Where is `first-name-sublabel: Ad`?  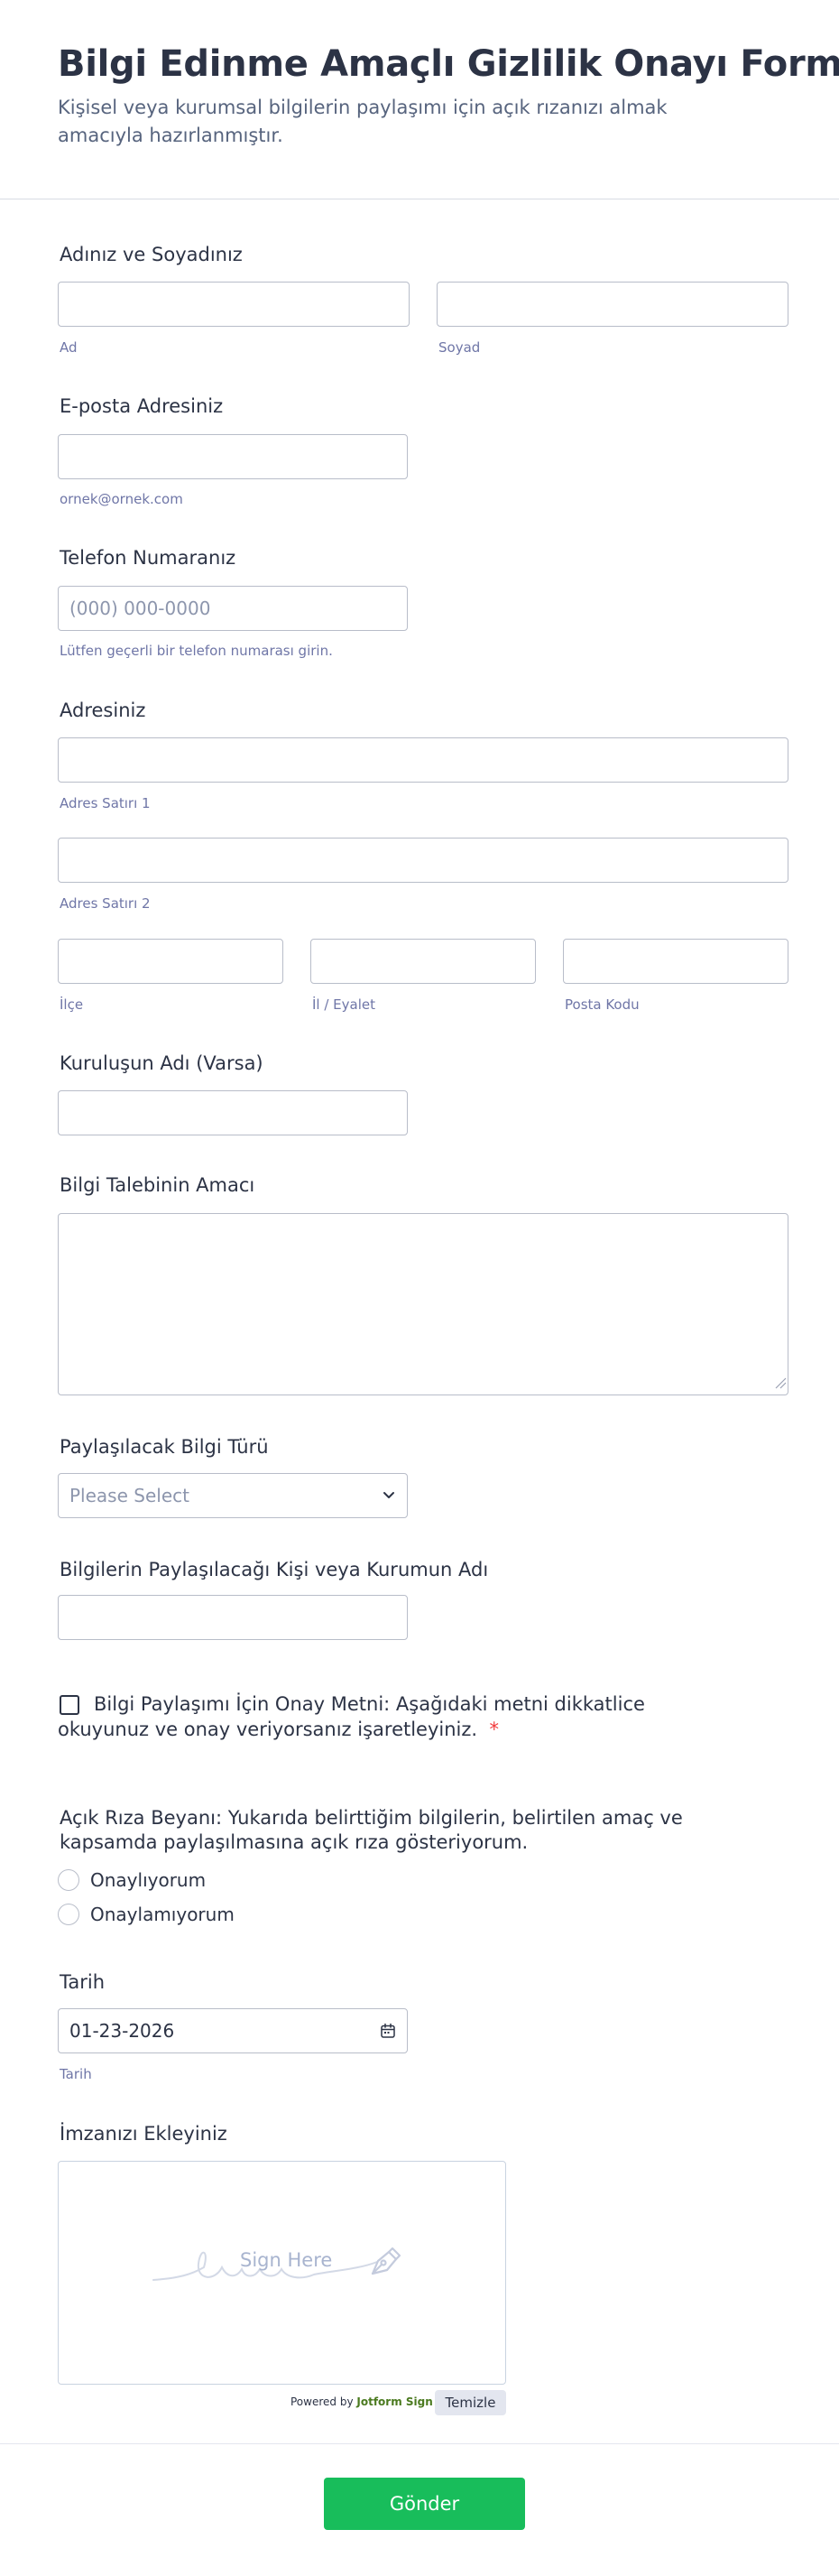 first-name-sublabel: Ad is located at coordinates (69, 347).